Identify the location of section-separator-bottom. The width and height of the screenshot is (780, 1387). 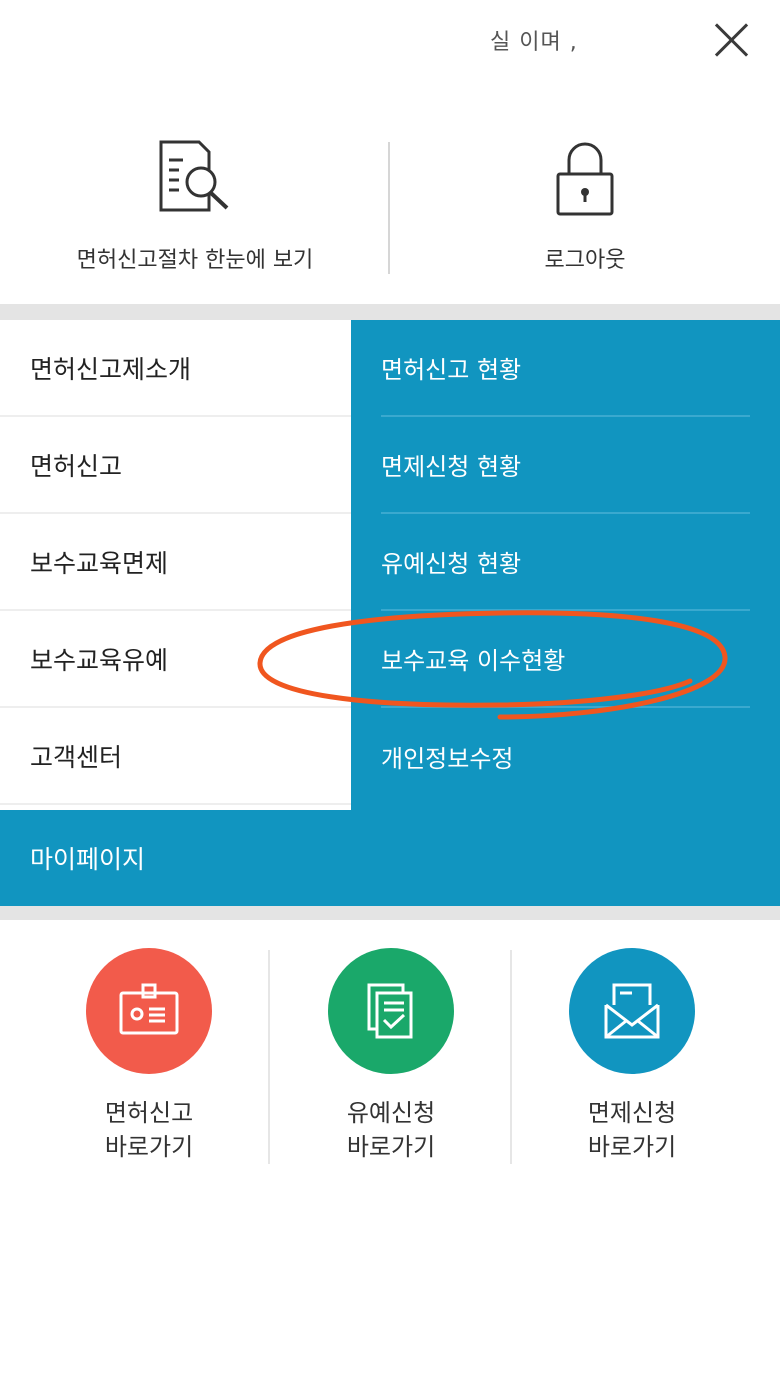
(390, 913).